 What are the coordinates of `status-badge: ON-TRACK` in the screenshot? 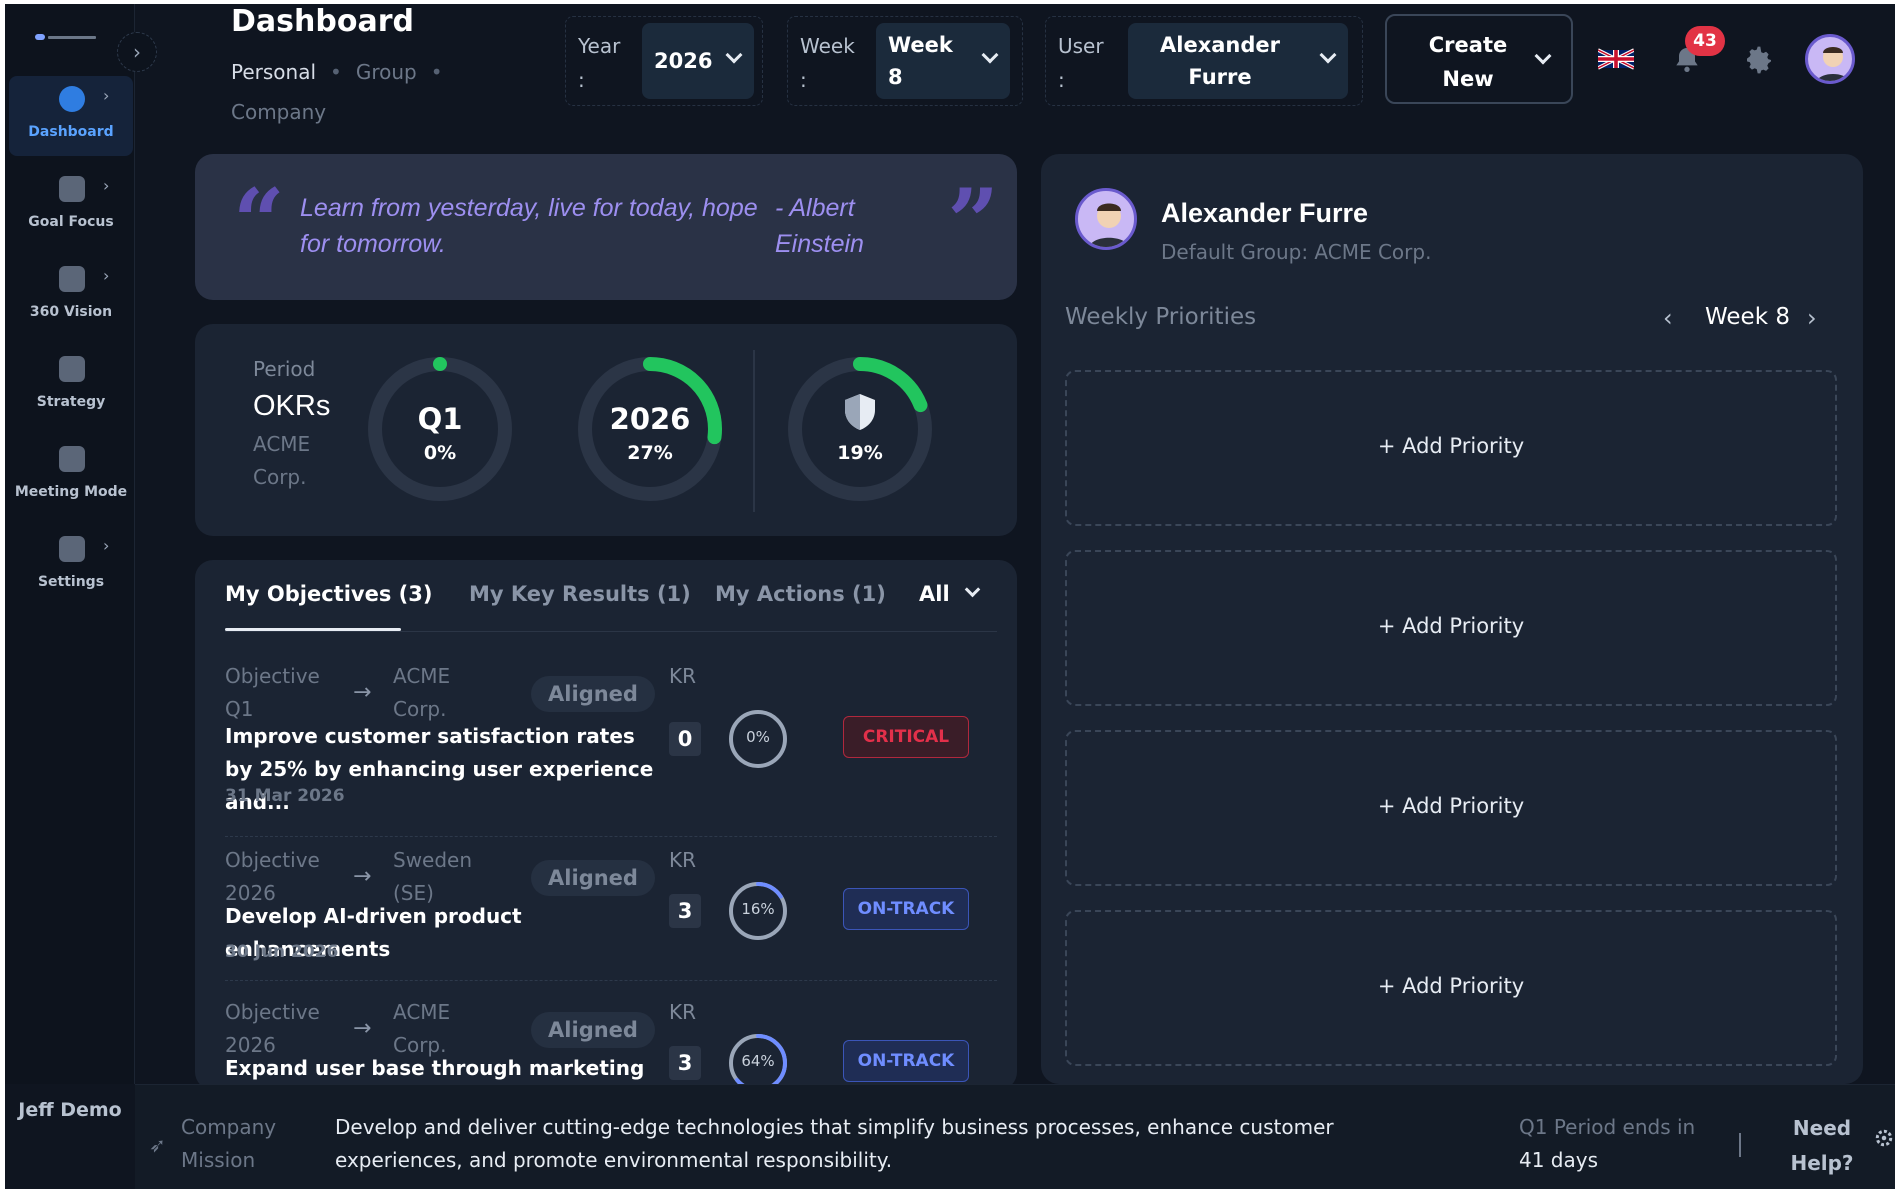 It's located at (906, 909).